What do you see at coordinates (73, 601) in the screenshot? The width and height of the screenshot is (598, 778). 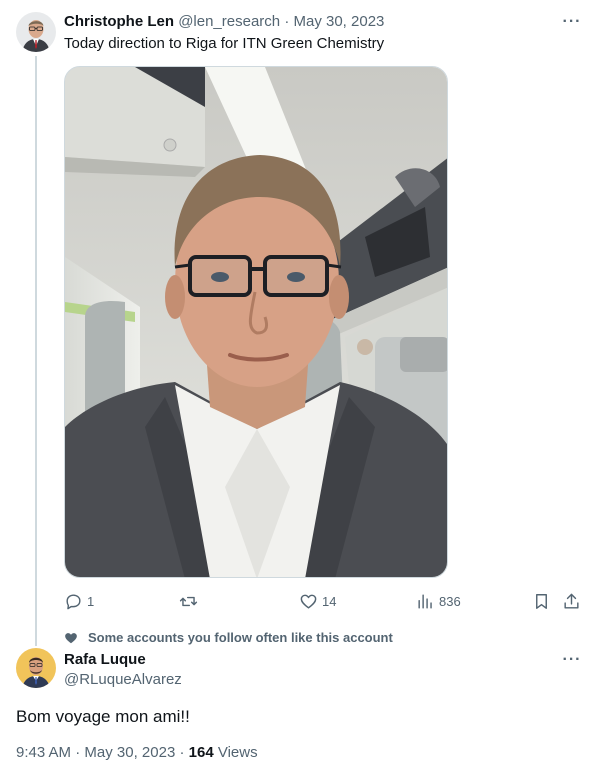 I see `reply-icon` at bounding box center [73, 601].